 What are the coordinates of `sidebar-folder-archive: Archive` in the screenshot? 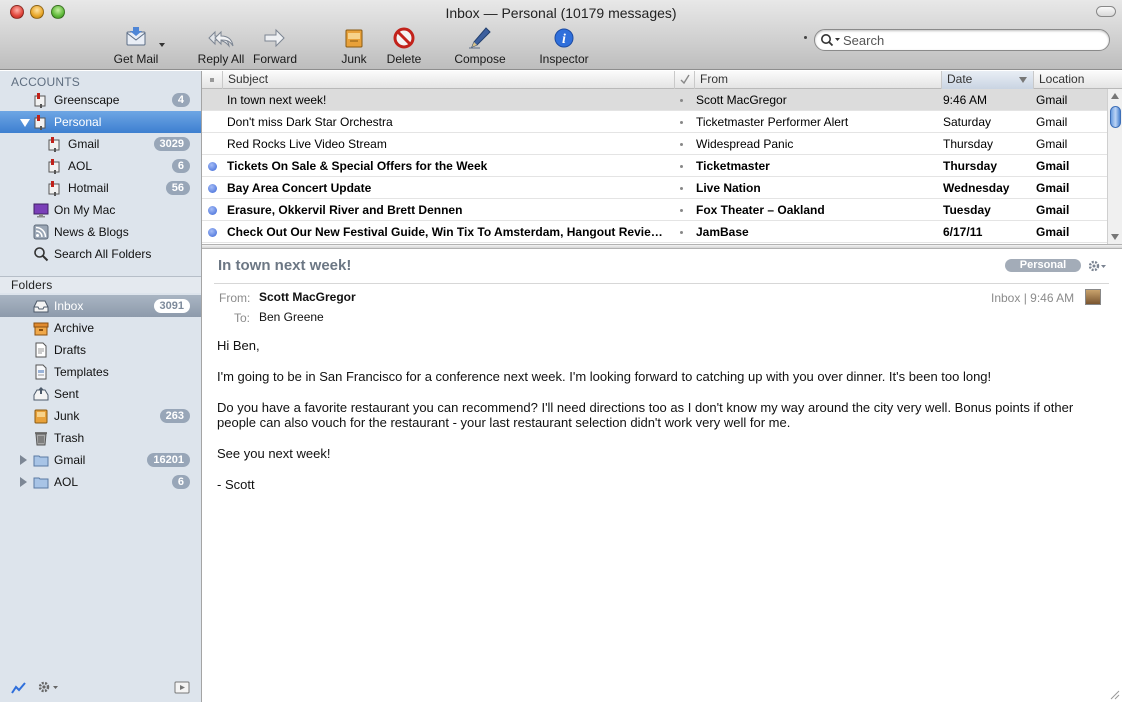 It's located at (100, 328).